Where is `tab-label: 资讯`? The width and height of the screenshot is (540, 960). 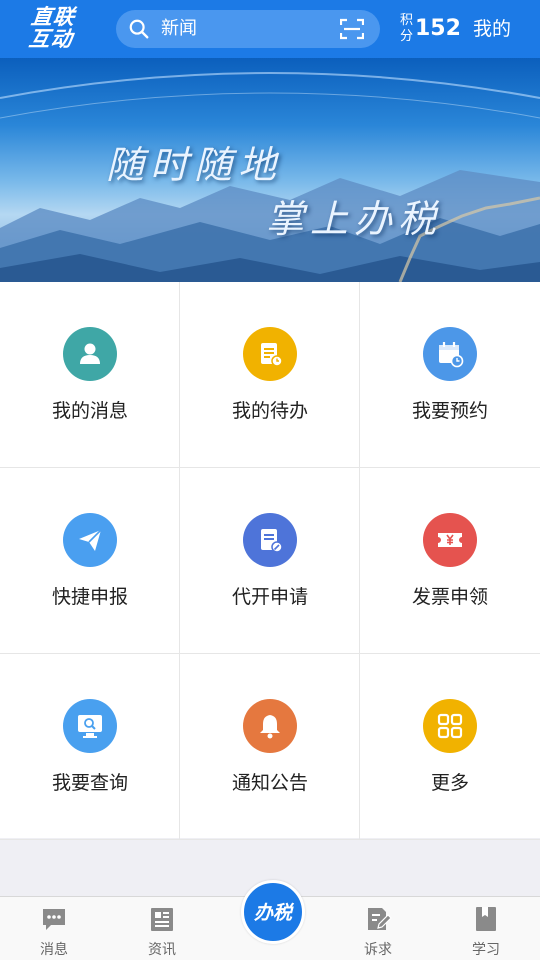
tab-label: 资讯 is located at coordinates (162, 950).